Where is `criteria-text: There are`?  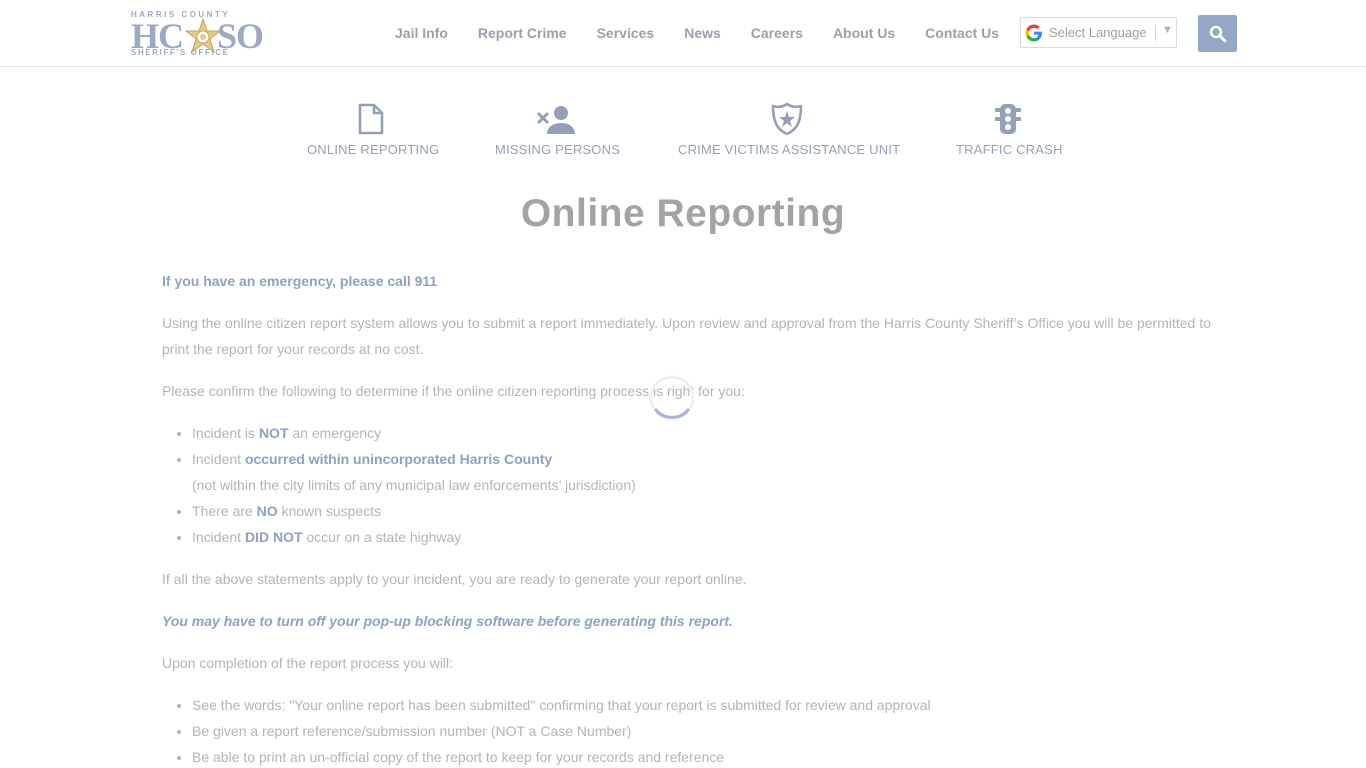 criteria-text: There are is located at coordinates (224, 511).